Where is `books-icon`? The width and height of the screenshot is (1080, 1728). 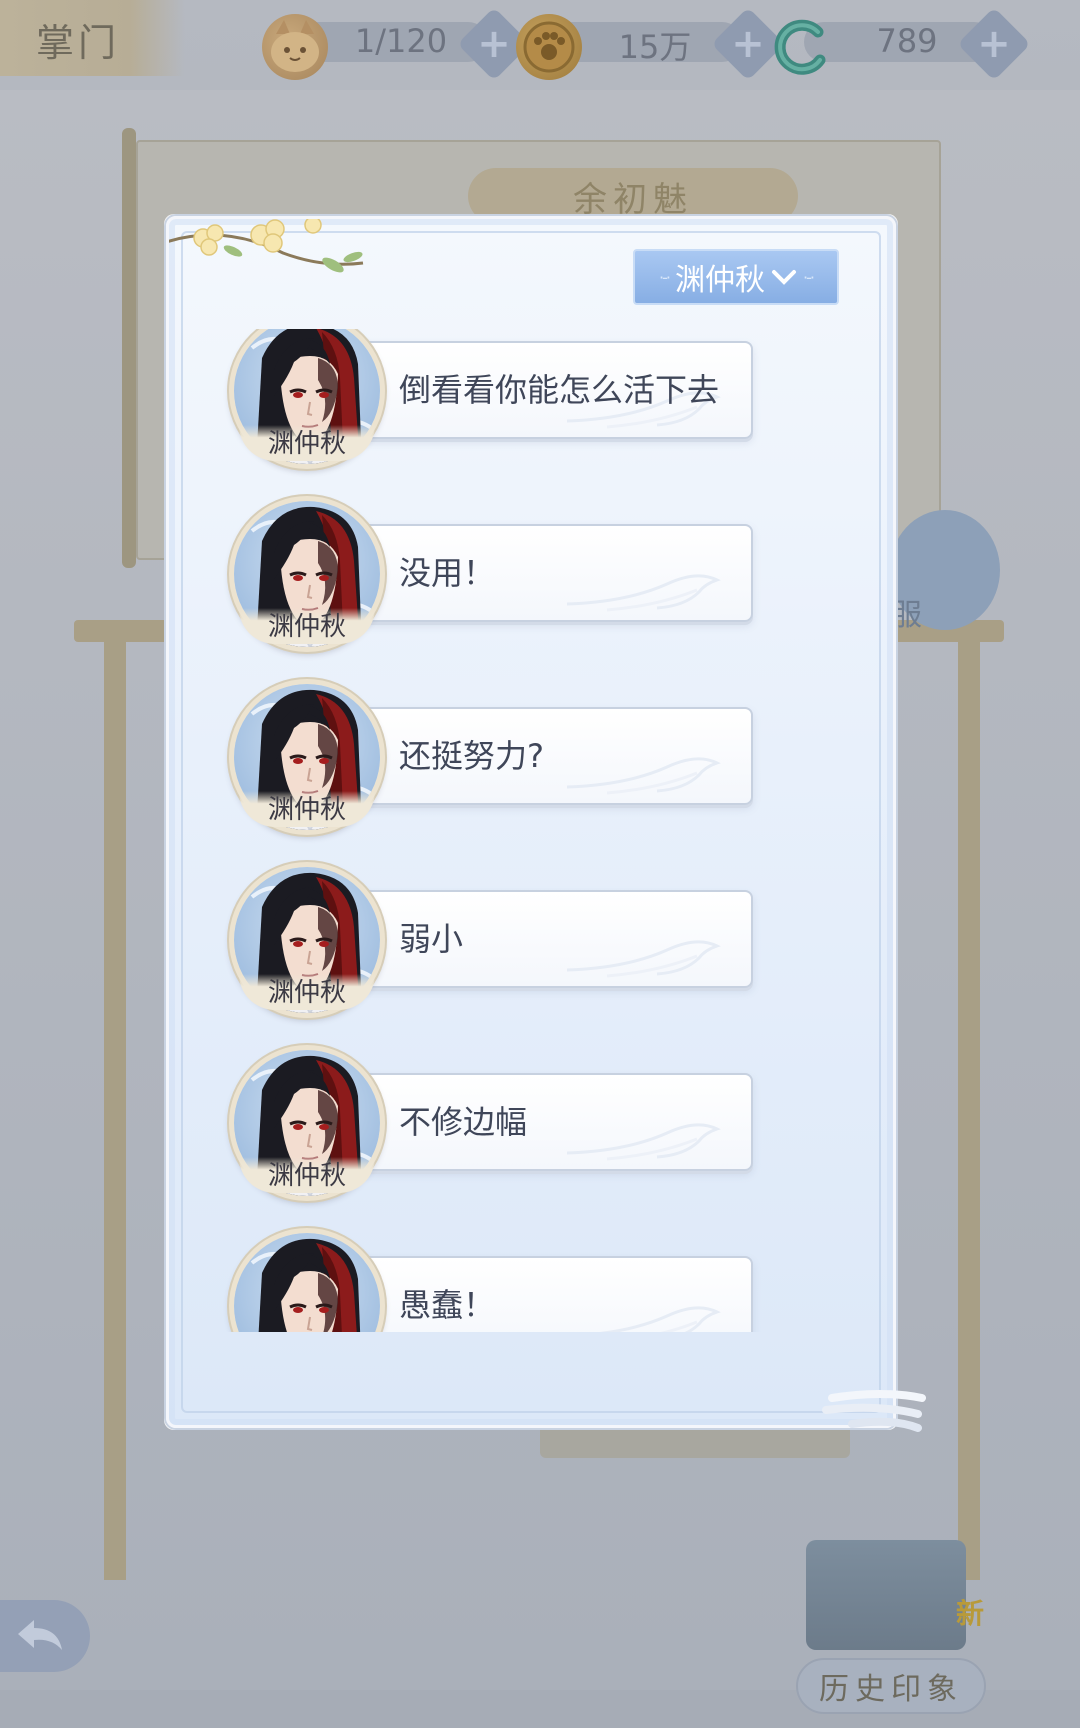
books-icon is located at coordinates (886, 1595).